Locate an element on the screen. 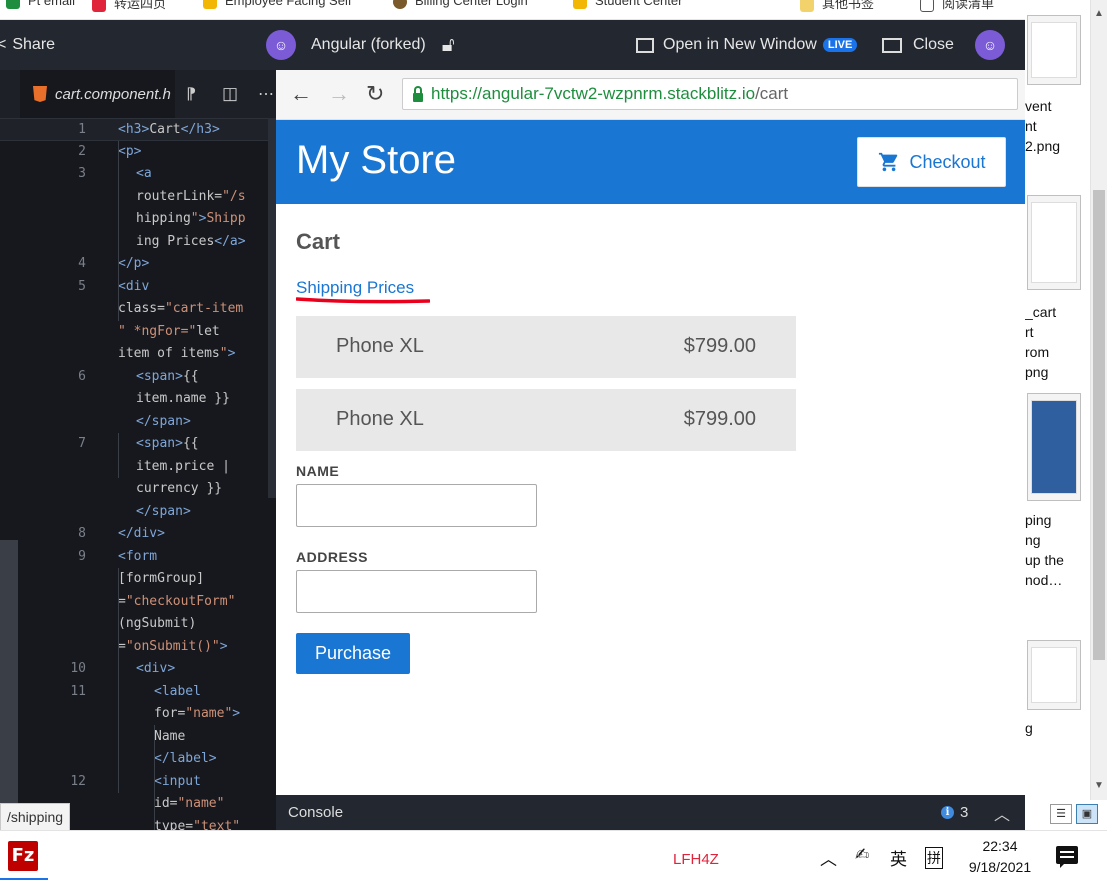  code-line: 7 <span>{{ is located at coordinates (138, 444).